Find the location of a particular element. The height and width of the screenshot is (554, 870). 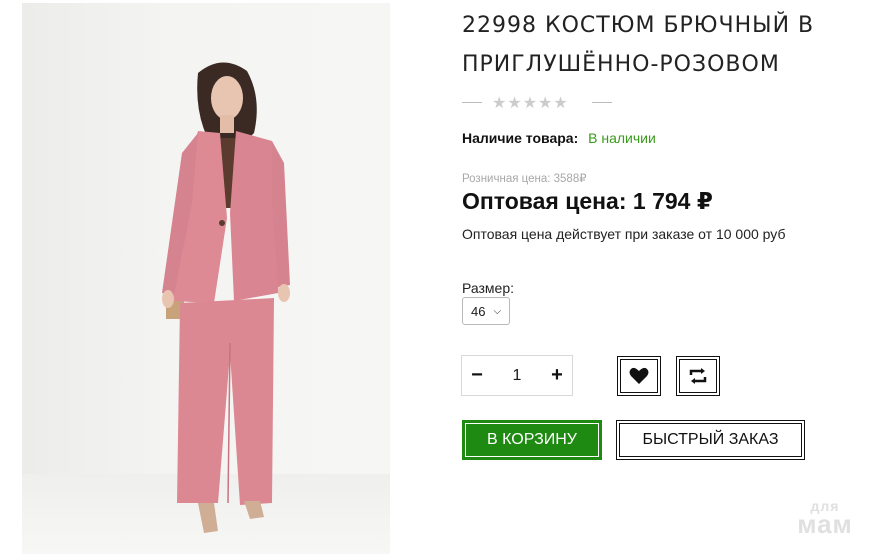

chevron-down-icon: ⌵ is located at coordinates (497, 311).